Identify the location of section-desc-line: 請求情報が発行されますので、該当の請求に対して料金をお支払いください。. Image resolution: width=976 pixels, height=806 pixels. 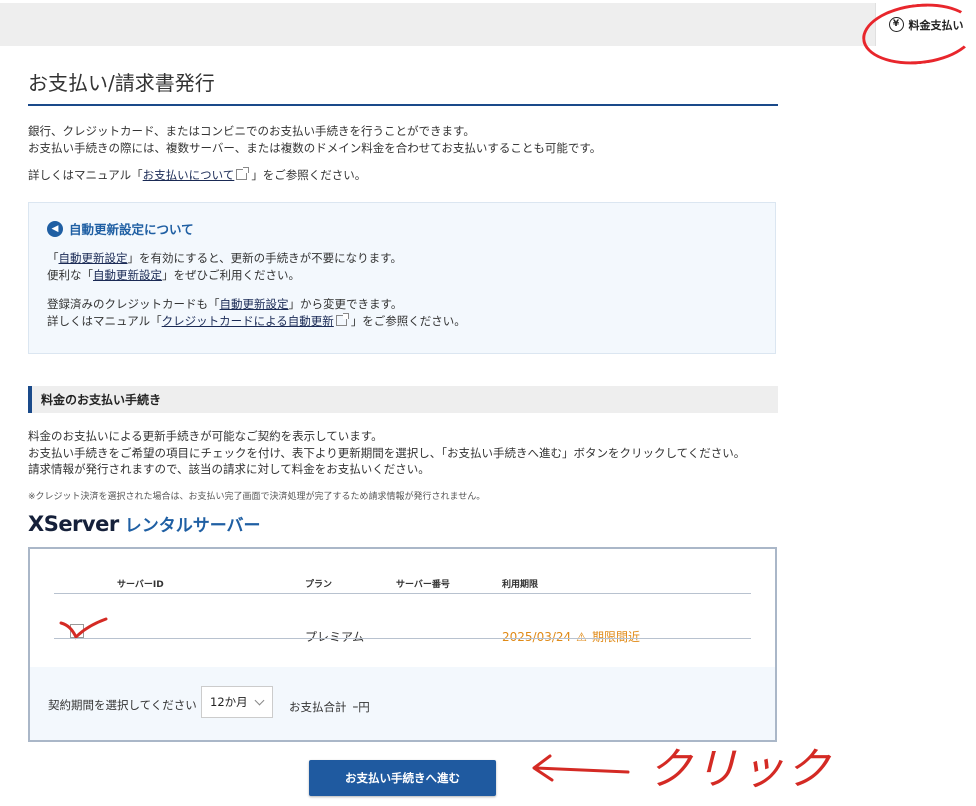
(229, 469).